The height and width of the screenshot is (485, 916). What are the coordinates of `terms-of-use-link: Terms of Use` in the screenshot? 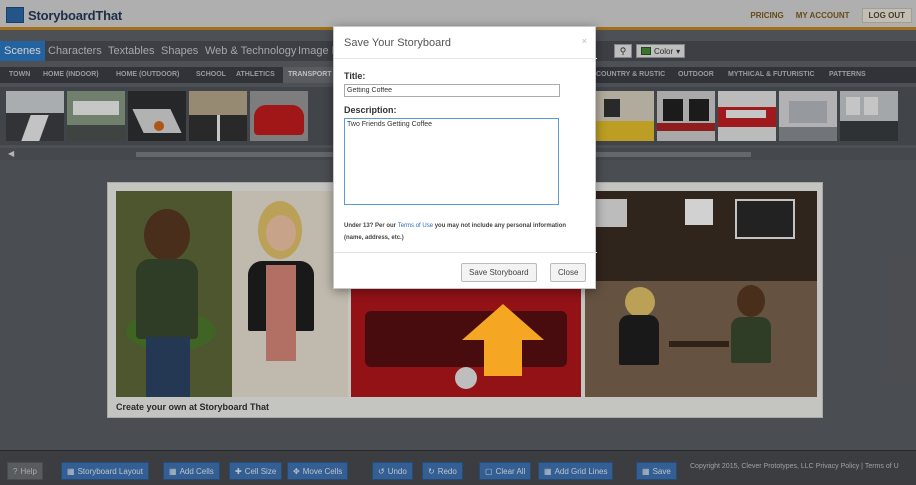 It's located at (415, 226).